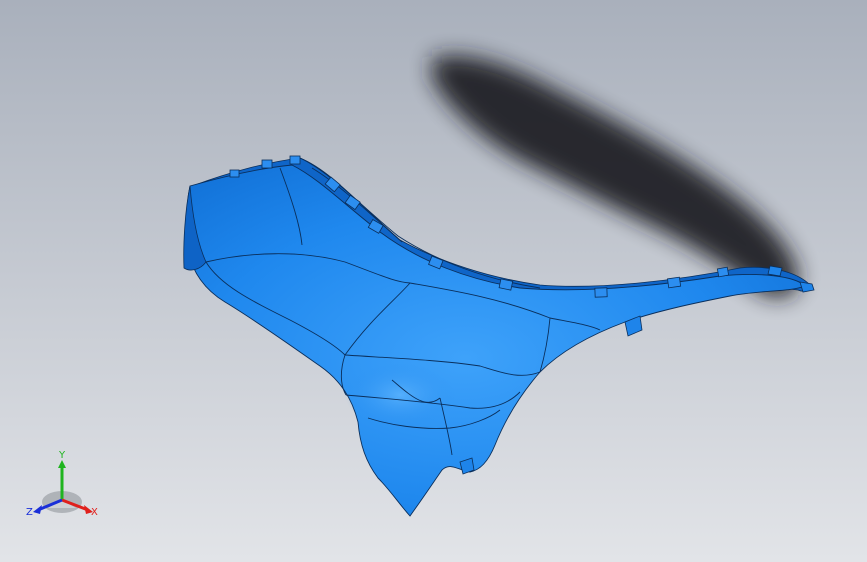 This screenshot has height=562, width=867. I want to click on z-axis-label: Z, so click(29, 512).